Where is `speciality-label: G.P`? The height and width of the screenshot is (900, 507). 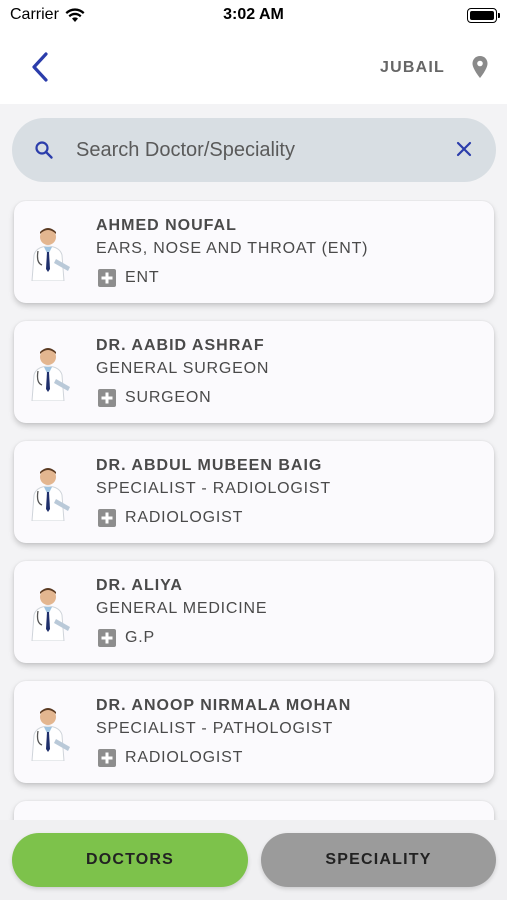 speciality-label: G.P is located at coordinates (140, 637).